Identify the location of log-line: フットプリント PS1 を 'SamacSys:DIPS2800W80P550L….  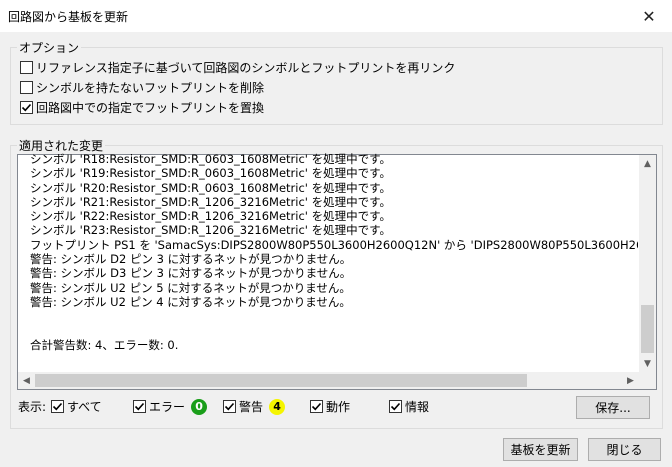
(334, 244).